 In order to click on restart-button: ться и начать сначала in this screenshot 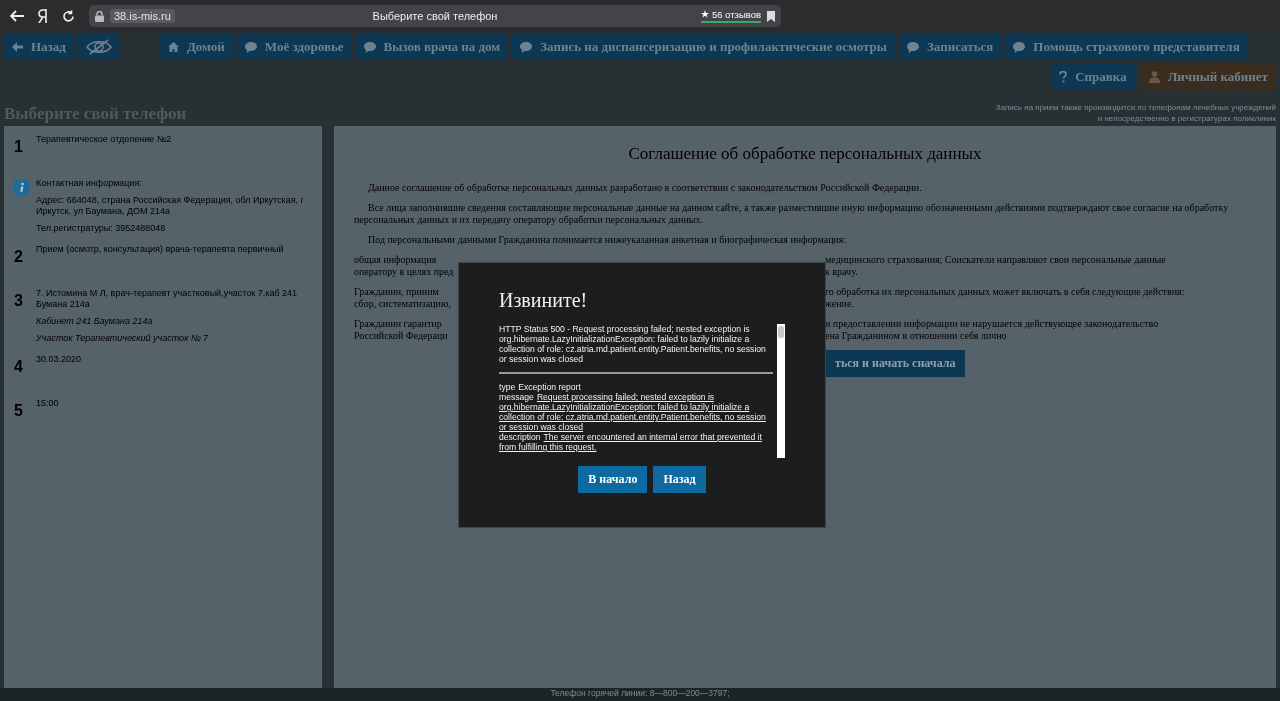, I will do `click(895, 363)`.